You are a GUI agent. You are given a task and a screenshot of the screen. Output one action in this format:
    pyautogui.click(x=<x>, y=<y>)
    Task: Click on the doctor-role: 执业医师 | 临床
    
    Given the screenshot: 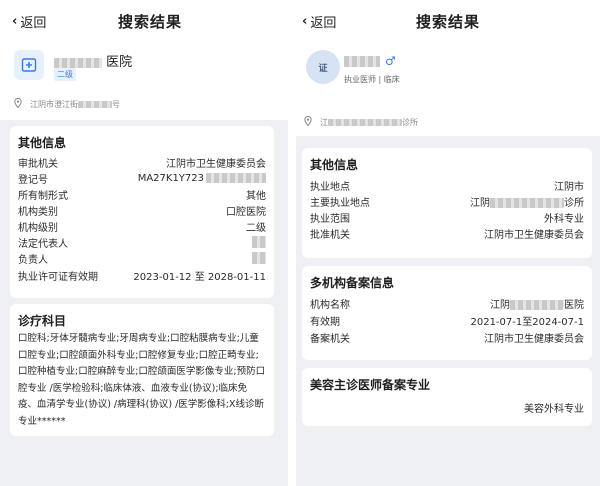 What is the action you would take?
    pyautogui.click(x=372, y=79)
    